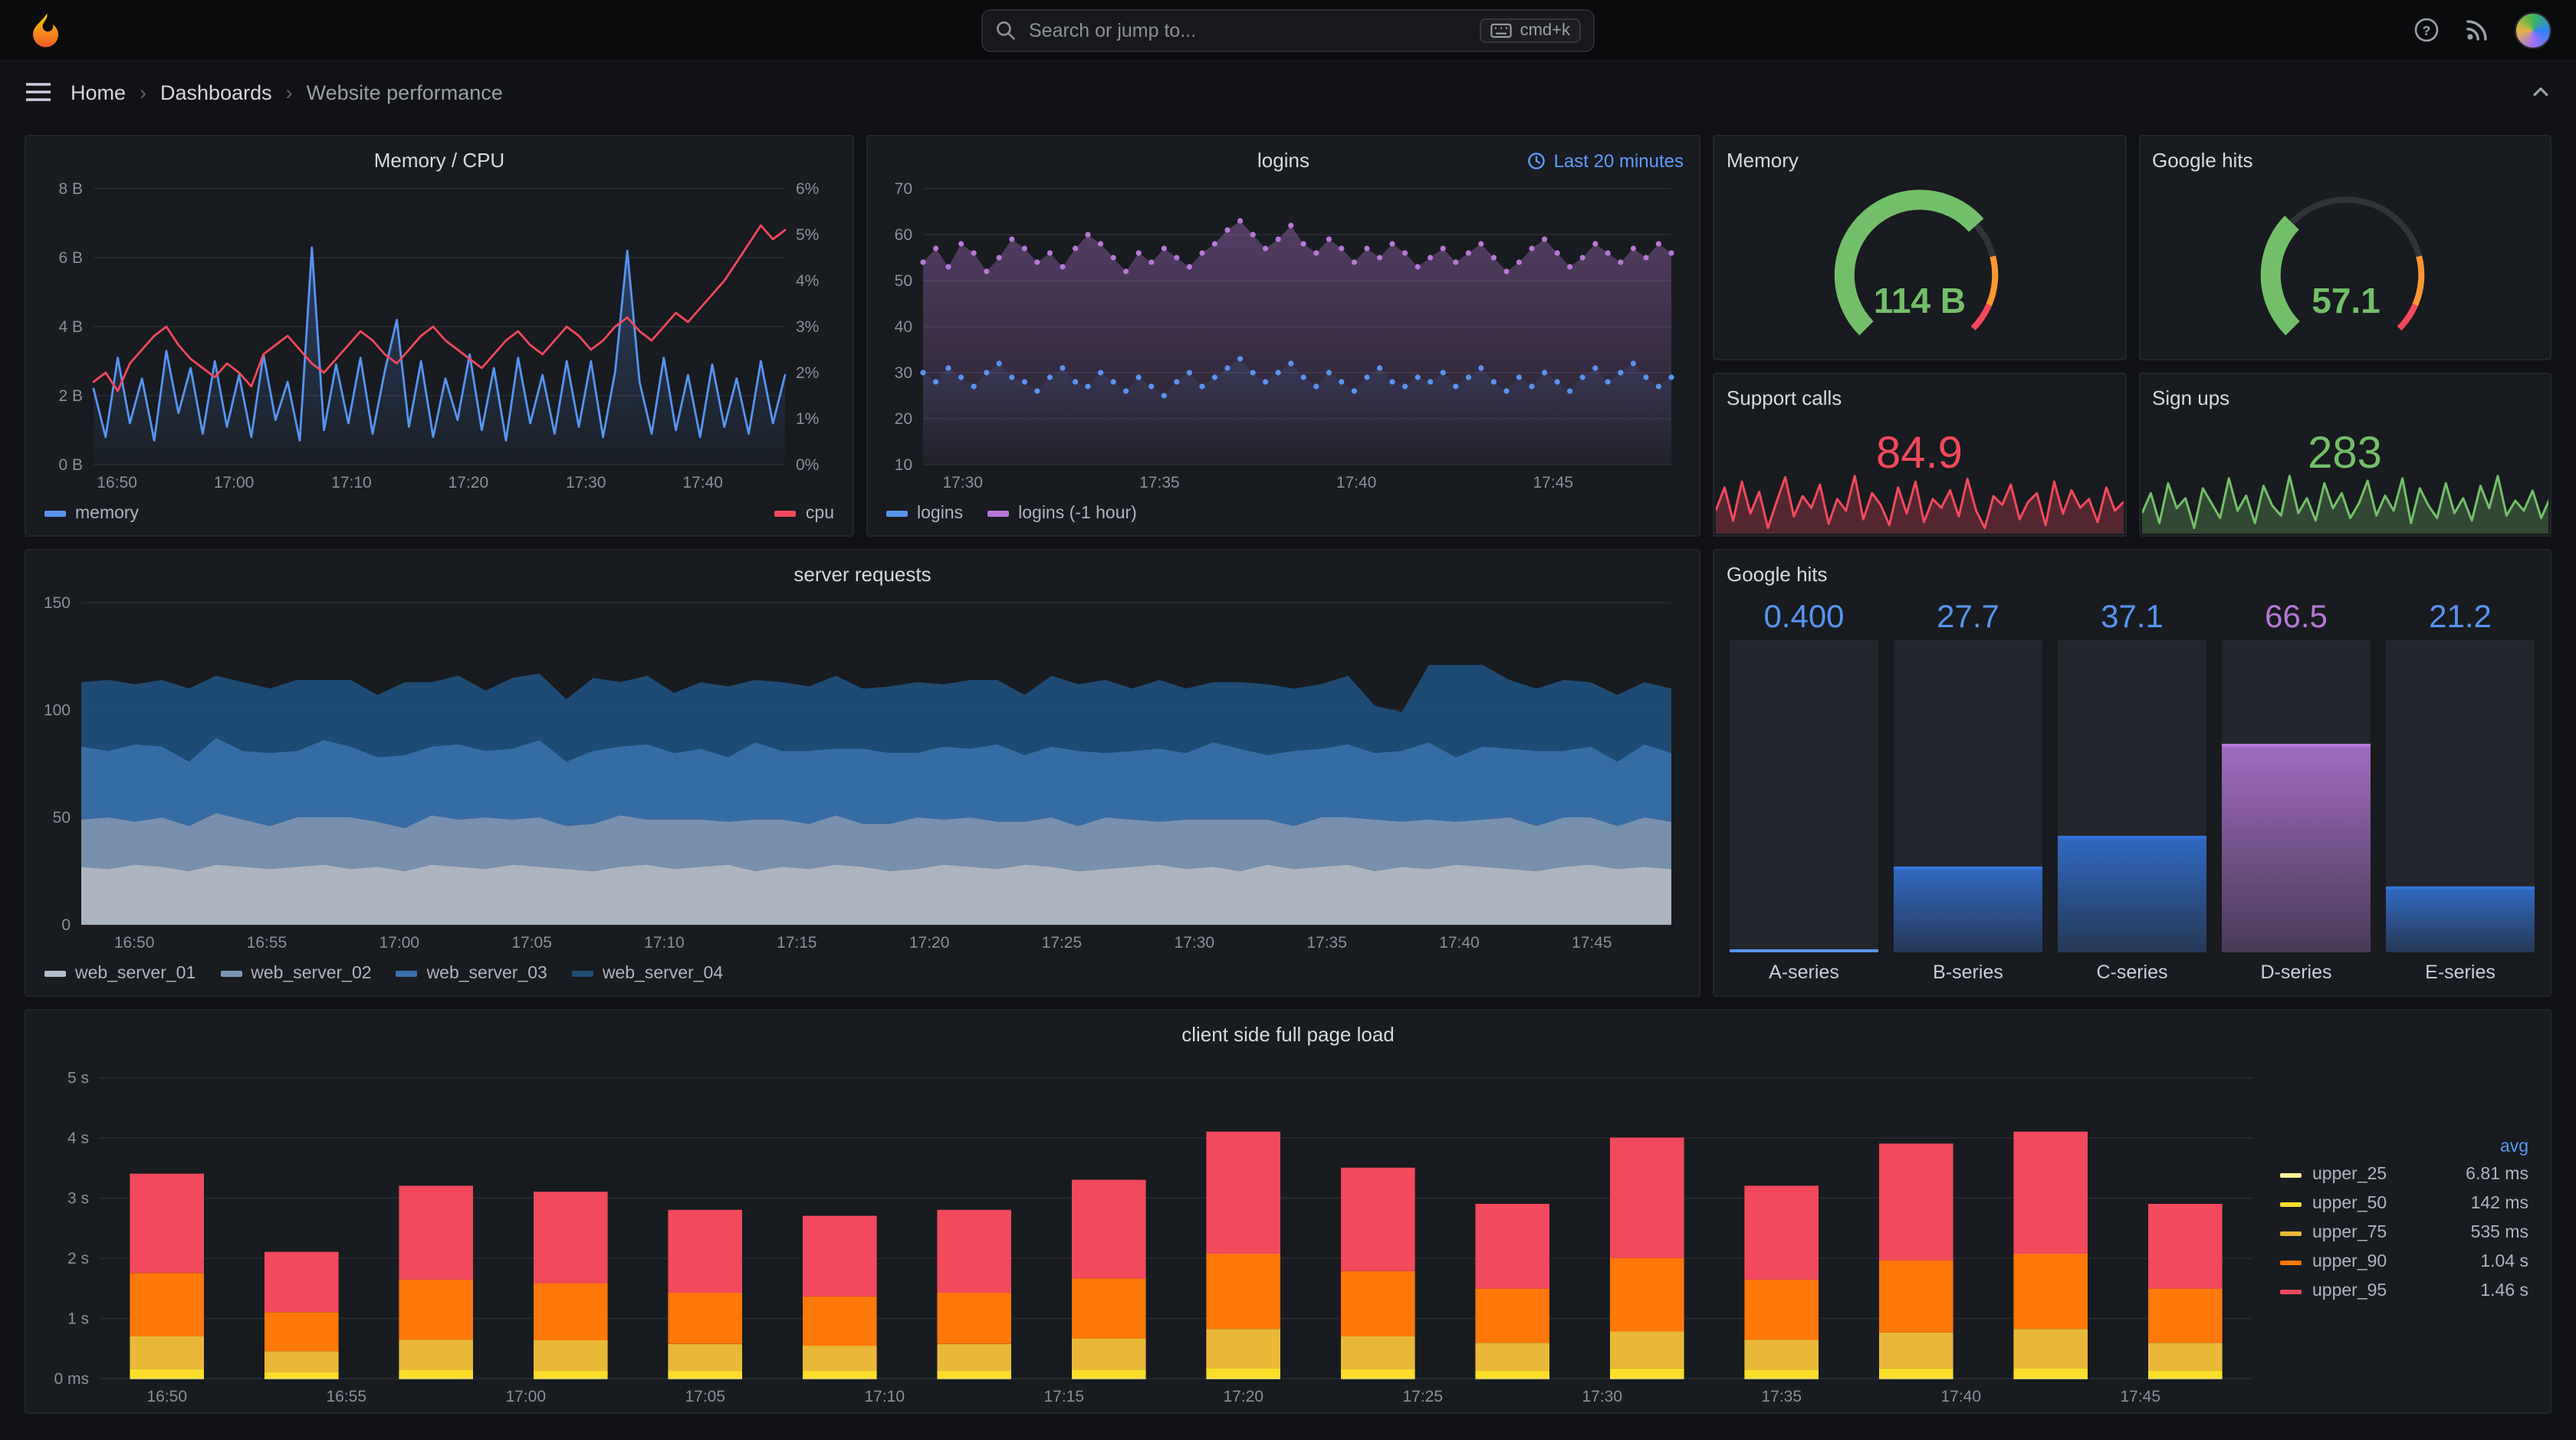 Image resolution: width=2576 pixels, height=1440 pixels. I want to click on legend-item: web_server_03, so click(472, 974).